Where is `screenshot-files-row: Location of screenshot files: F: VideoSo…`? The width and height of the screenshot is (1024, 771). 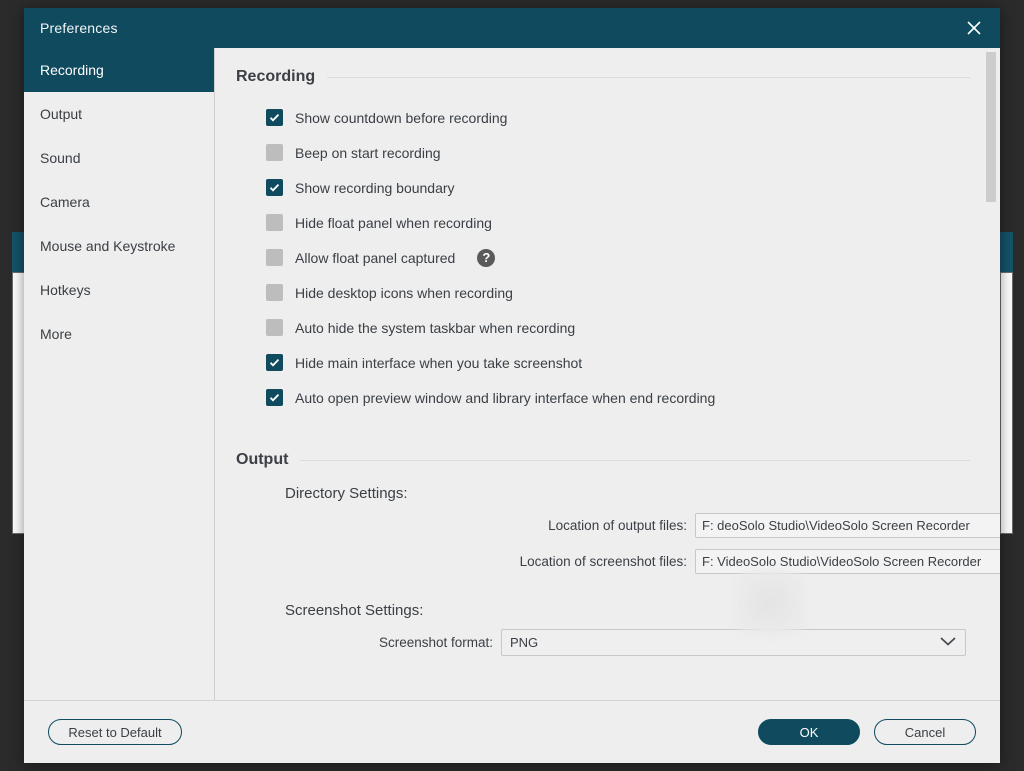
screenshot-files-row: Location of screenshot files: F: VideoSo… is located at coordinates (618, 561).